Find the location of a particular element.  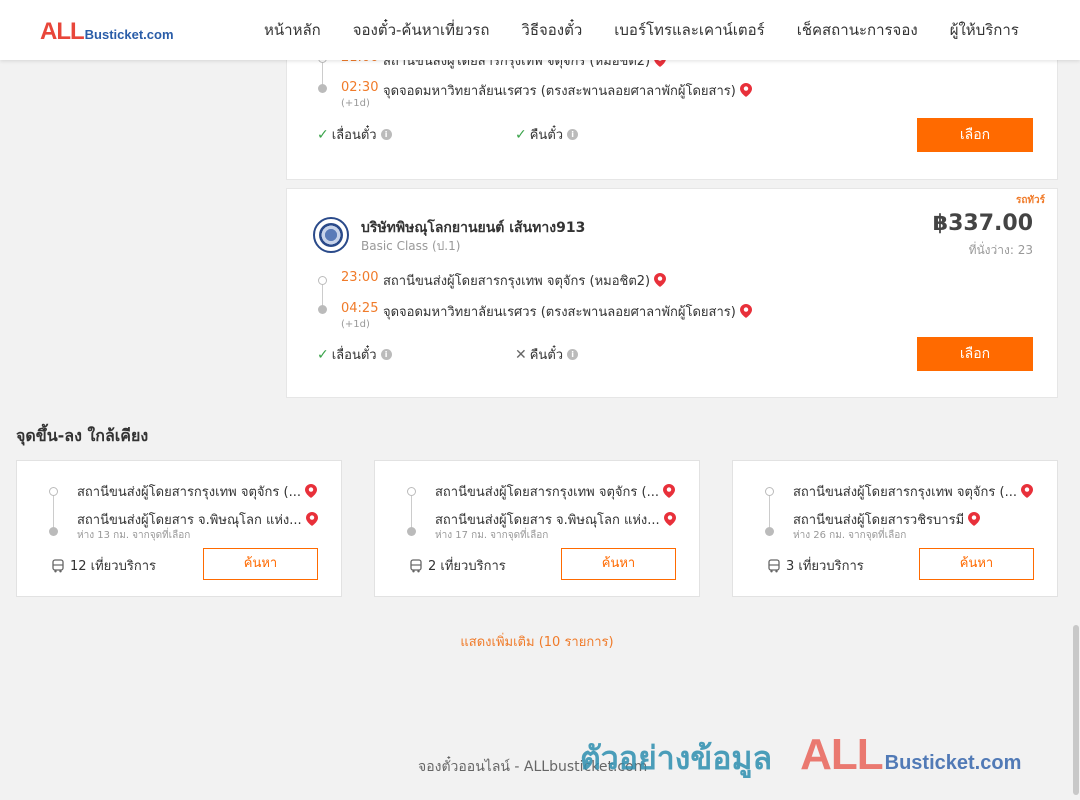

nearby-trip-count: 3 เที่ยวบริการ is located at coordinates (815, 565).